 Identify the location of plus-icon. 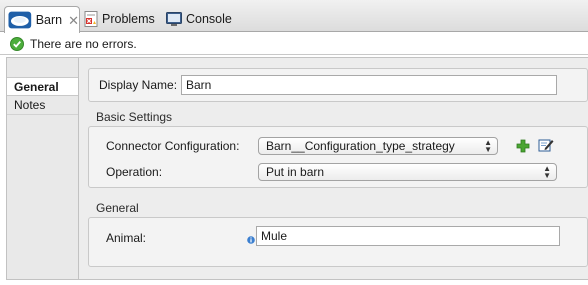
(523, 146).